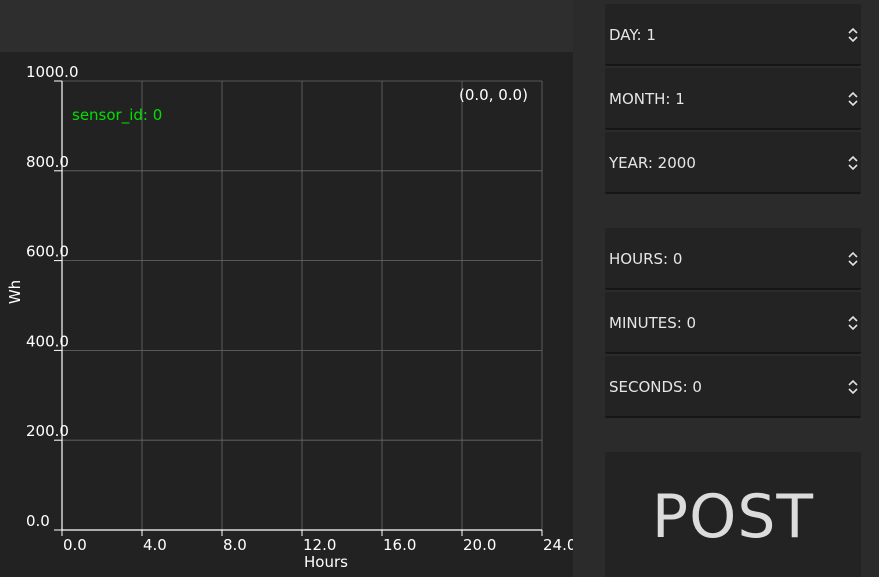 The width and height of the screenshot is (879, 577). Describe the element at coordinates (653, 323) in the screenshot. I see `minutes-spinbox-label: MINUTES: 0` at that location.